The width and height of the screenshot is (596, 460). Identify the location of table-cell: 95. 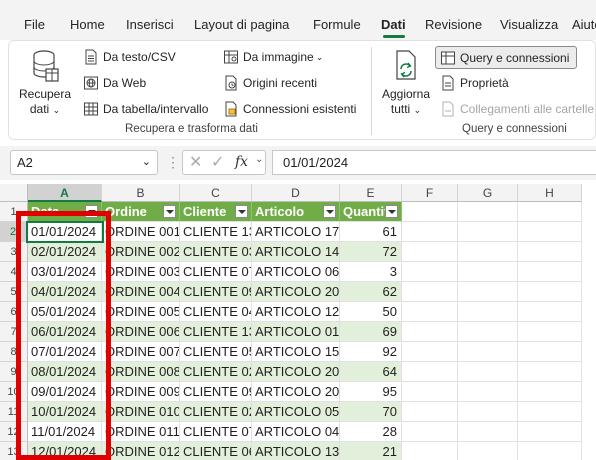
(371, 392).